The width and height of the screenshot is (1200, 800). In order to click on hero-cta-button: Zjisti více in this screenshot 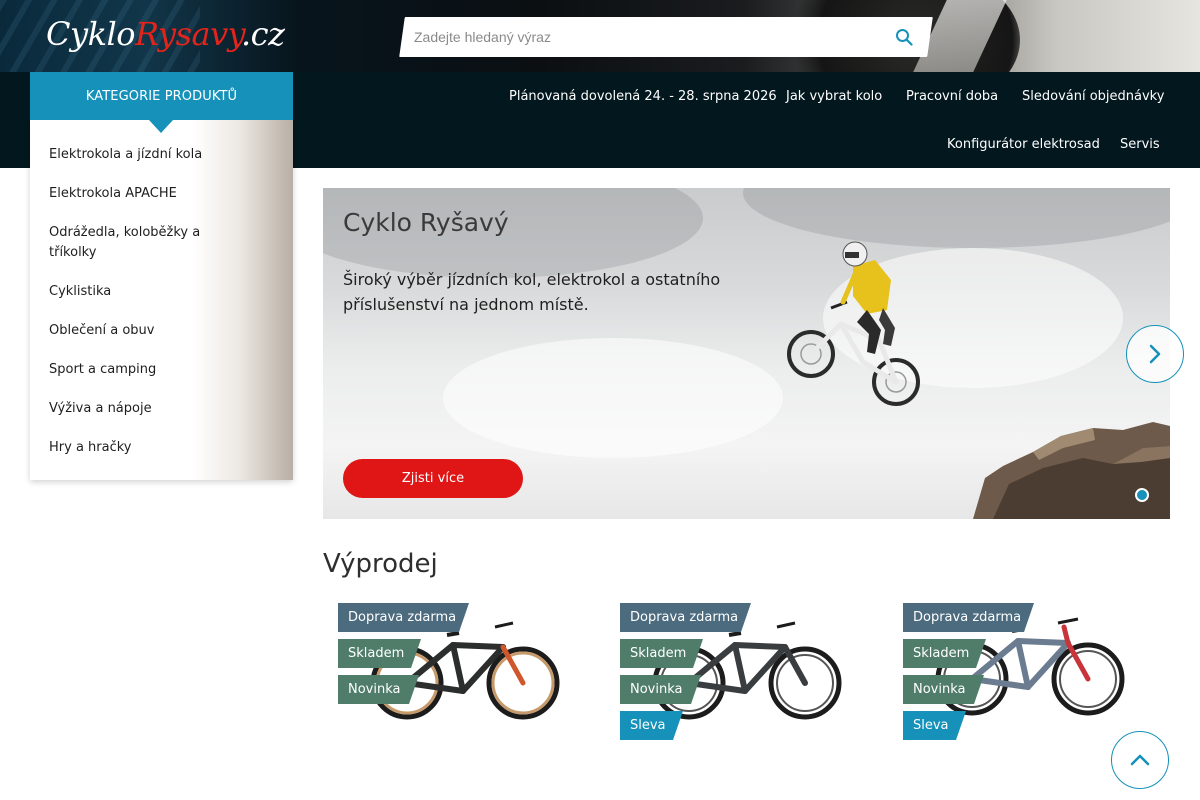, I will do `click(433, 478)`.